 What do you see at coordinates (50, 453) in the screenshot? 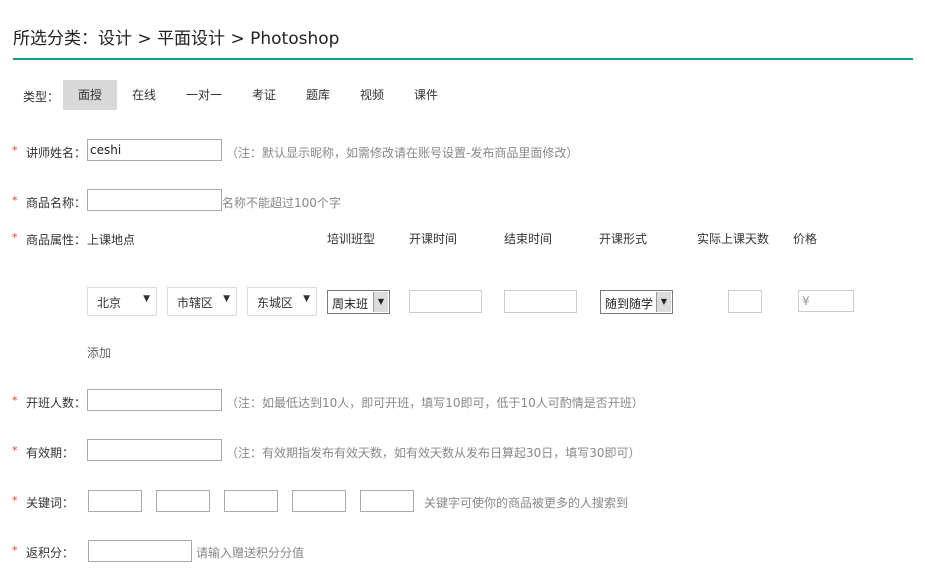
I see `validity-label: 有效期：` at bounding box center [50, 453].